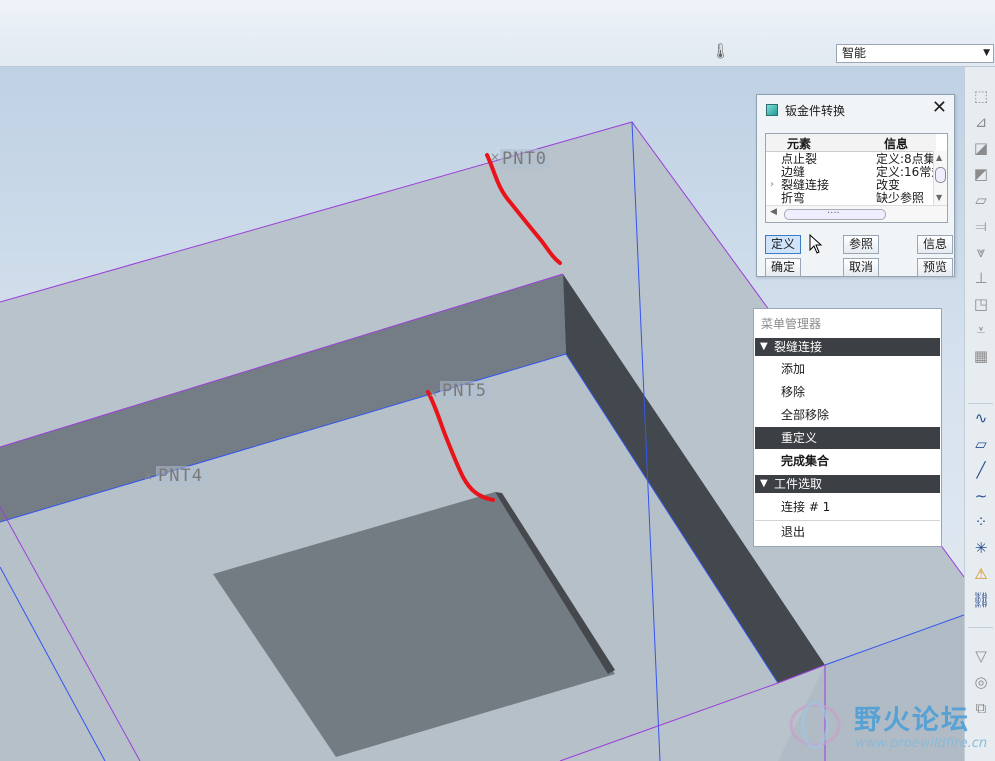 Image resolution: width=995 pixels, height=761 pixels. I want to click on mouse-cursor-icon, so click(816, 244).